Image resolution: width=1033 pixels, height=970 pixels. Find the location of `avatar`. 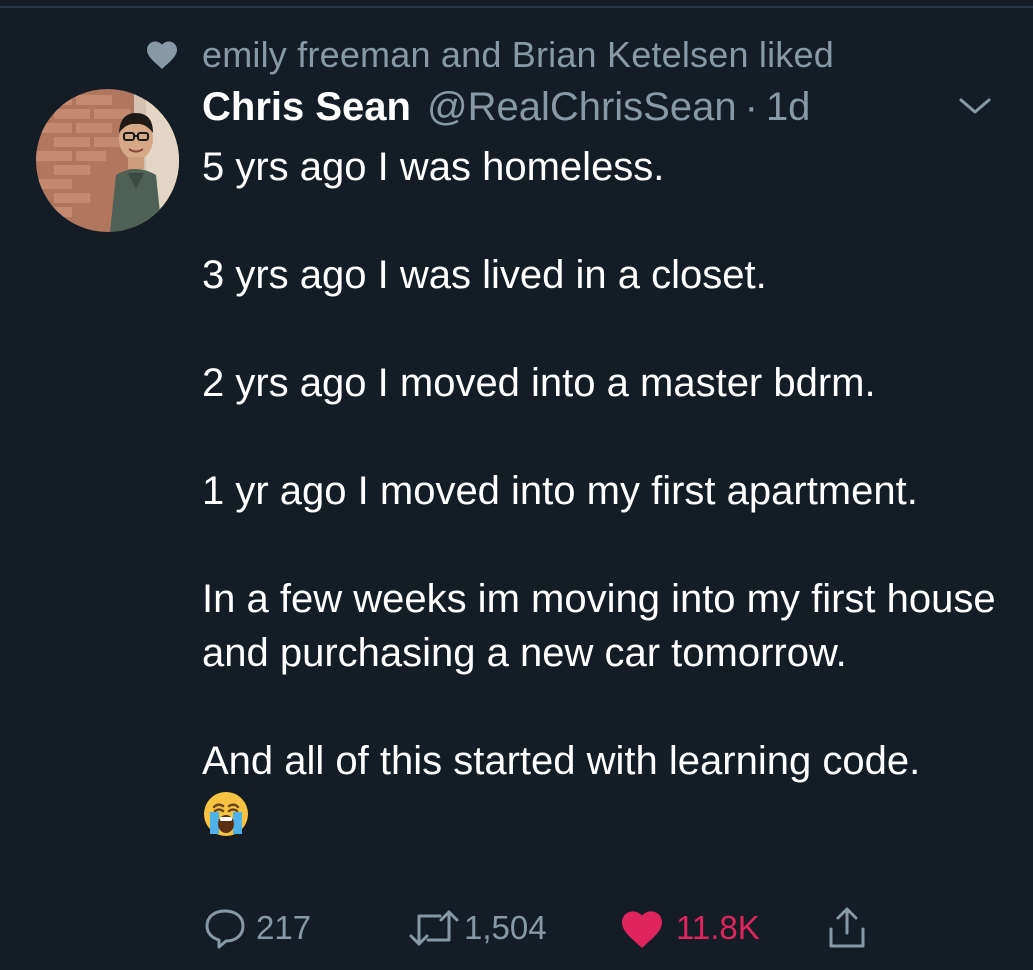

avatar is located at coordinates (107, 160).